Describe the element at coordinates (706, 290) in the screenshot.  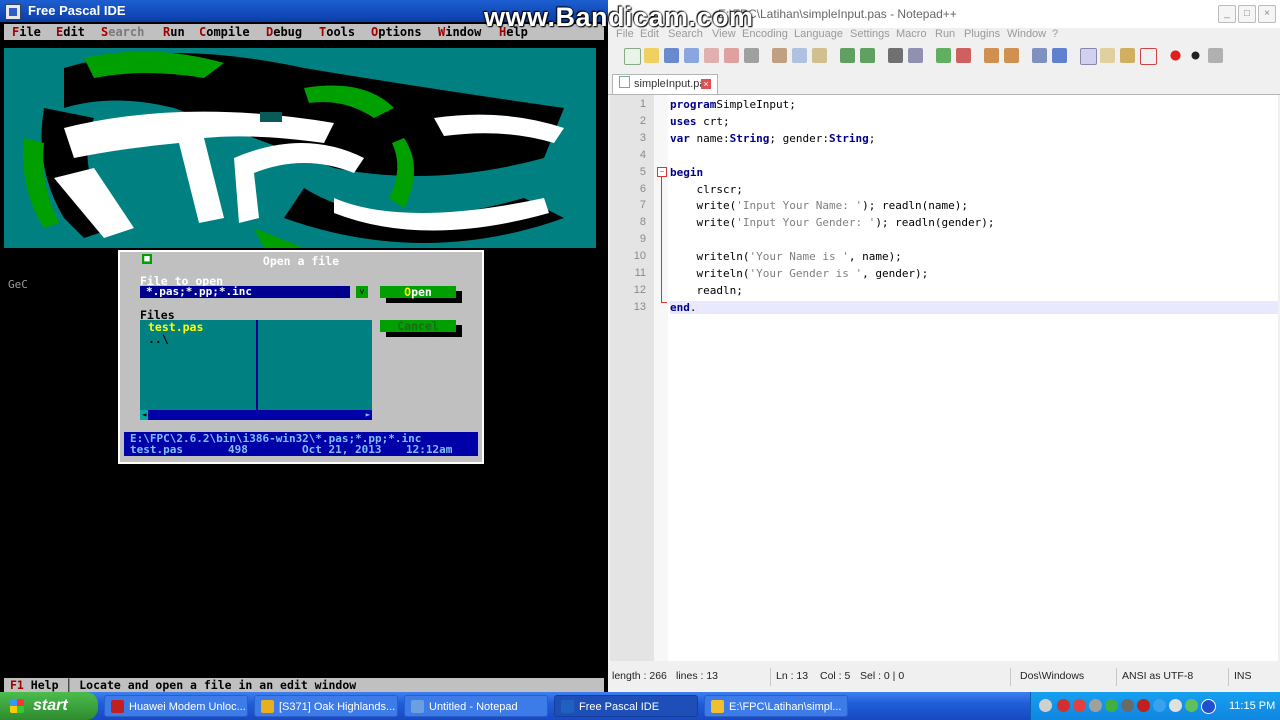
I see `code-line: readln;` at that location.